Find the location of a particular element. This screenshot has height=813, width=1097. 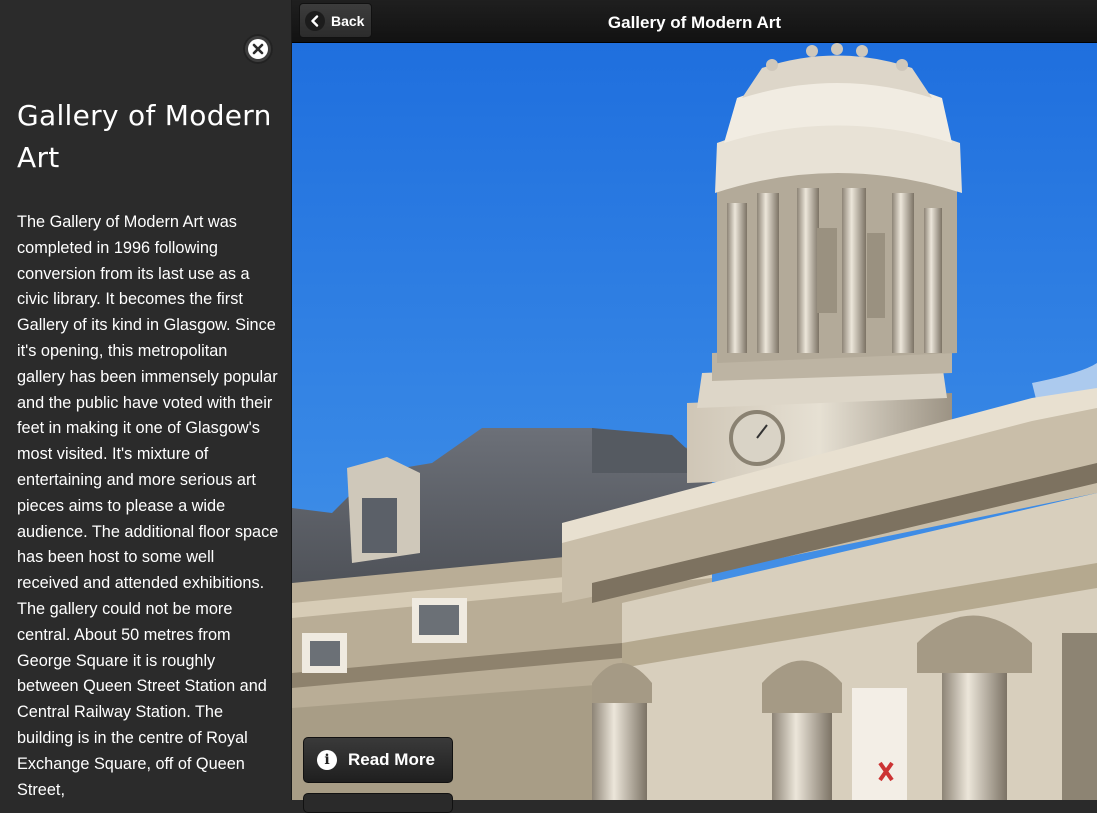

header-bar: Back Gallery of Modern Art is located at coordinates (694, 21).